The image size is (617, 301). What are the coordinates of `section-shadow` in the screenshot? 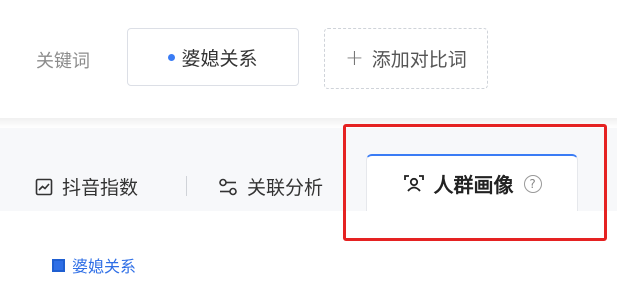 It's located at (308, 123).